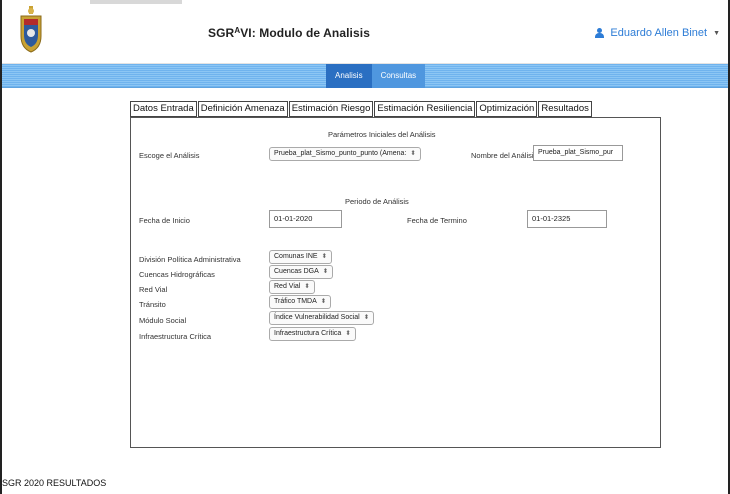 The height and width of the screenshot is (494, 730). Describe the element at coordinates (578, 153) in the screenshot. I see `nombre-analisis-input: Prueba_plat_Sismo_pur` at that location.